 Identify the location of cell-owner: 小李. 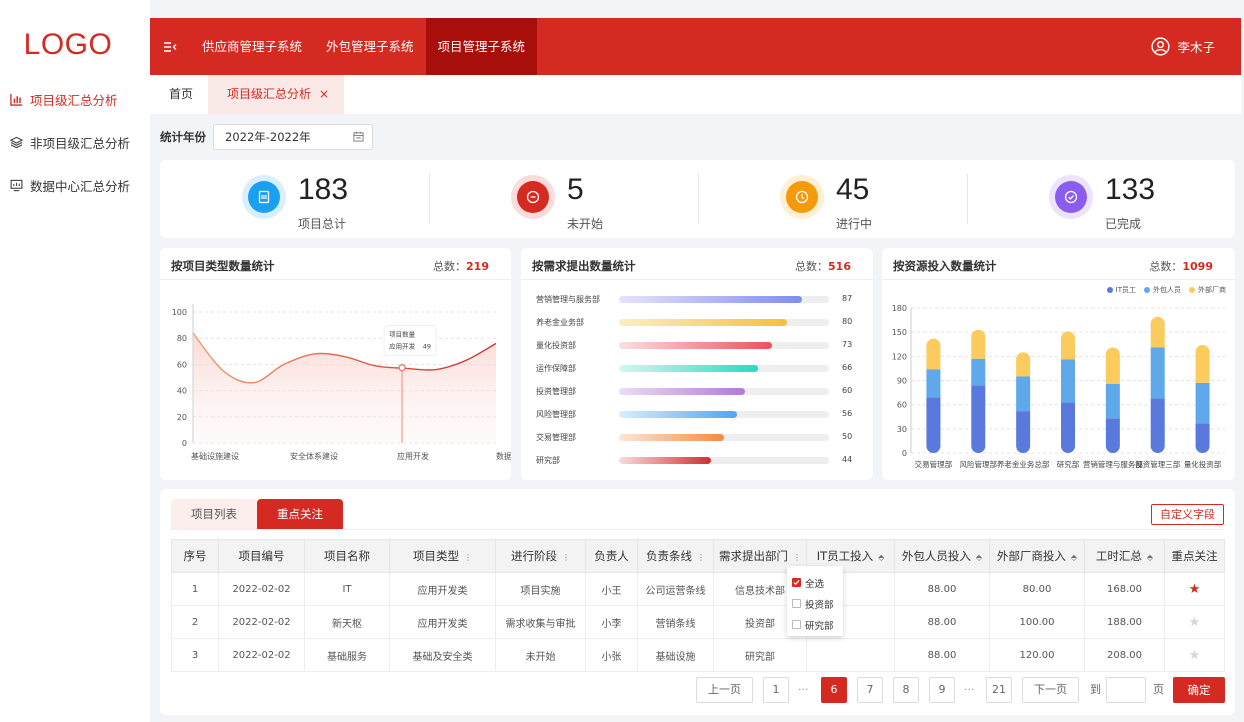
(611, 622).